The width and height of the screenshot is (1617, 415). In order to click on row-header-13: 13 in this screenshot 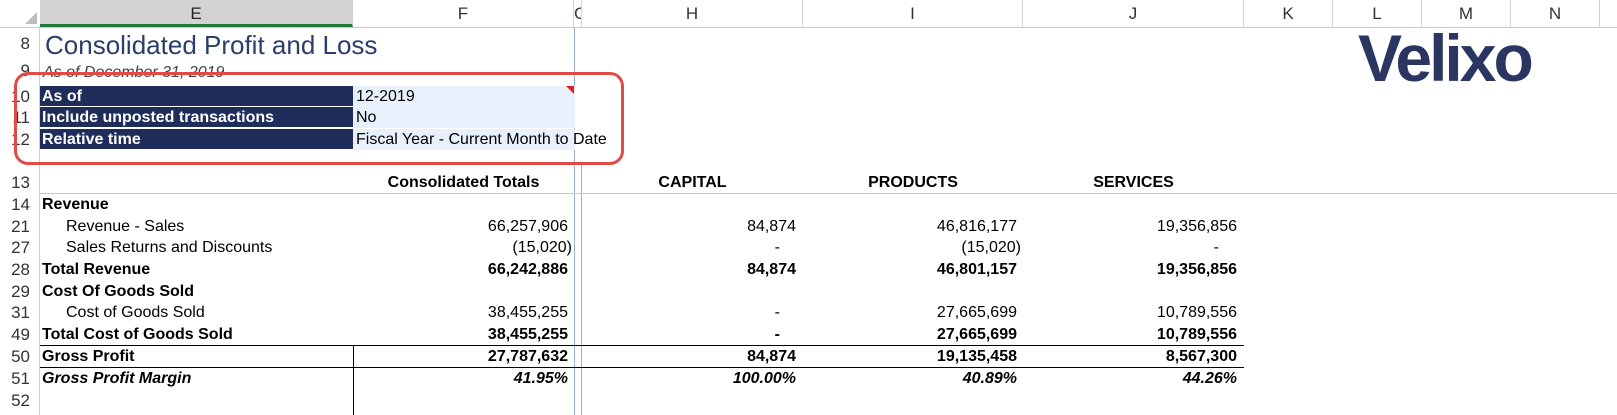, I will do `click(20, 182)`.